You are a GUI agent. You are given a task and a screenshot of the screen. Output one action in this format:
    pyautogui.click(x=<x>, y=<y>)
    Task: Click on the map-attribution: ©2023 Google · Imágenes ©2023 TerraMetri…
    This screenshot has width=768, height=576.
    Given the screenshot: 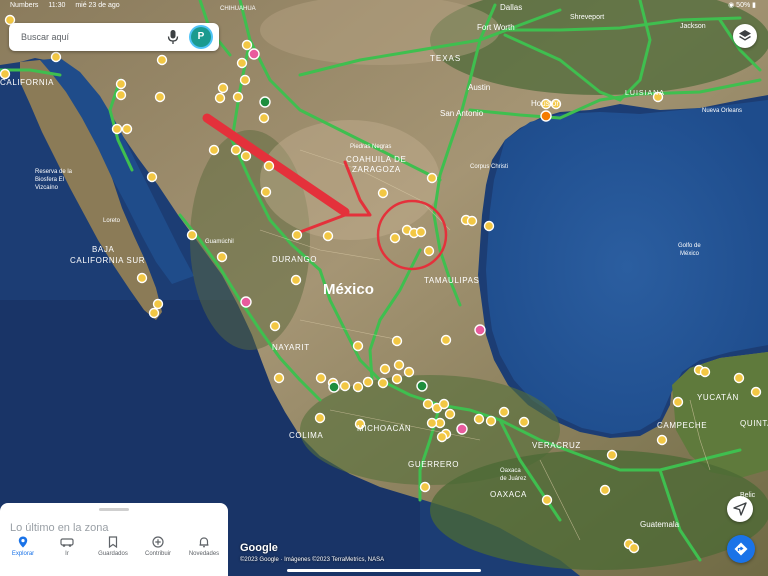 What is the action you would take?
    pyautogui.click(x=312, y=560)
    